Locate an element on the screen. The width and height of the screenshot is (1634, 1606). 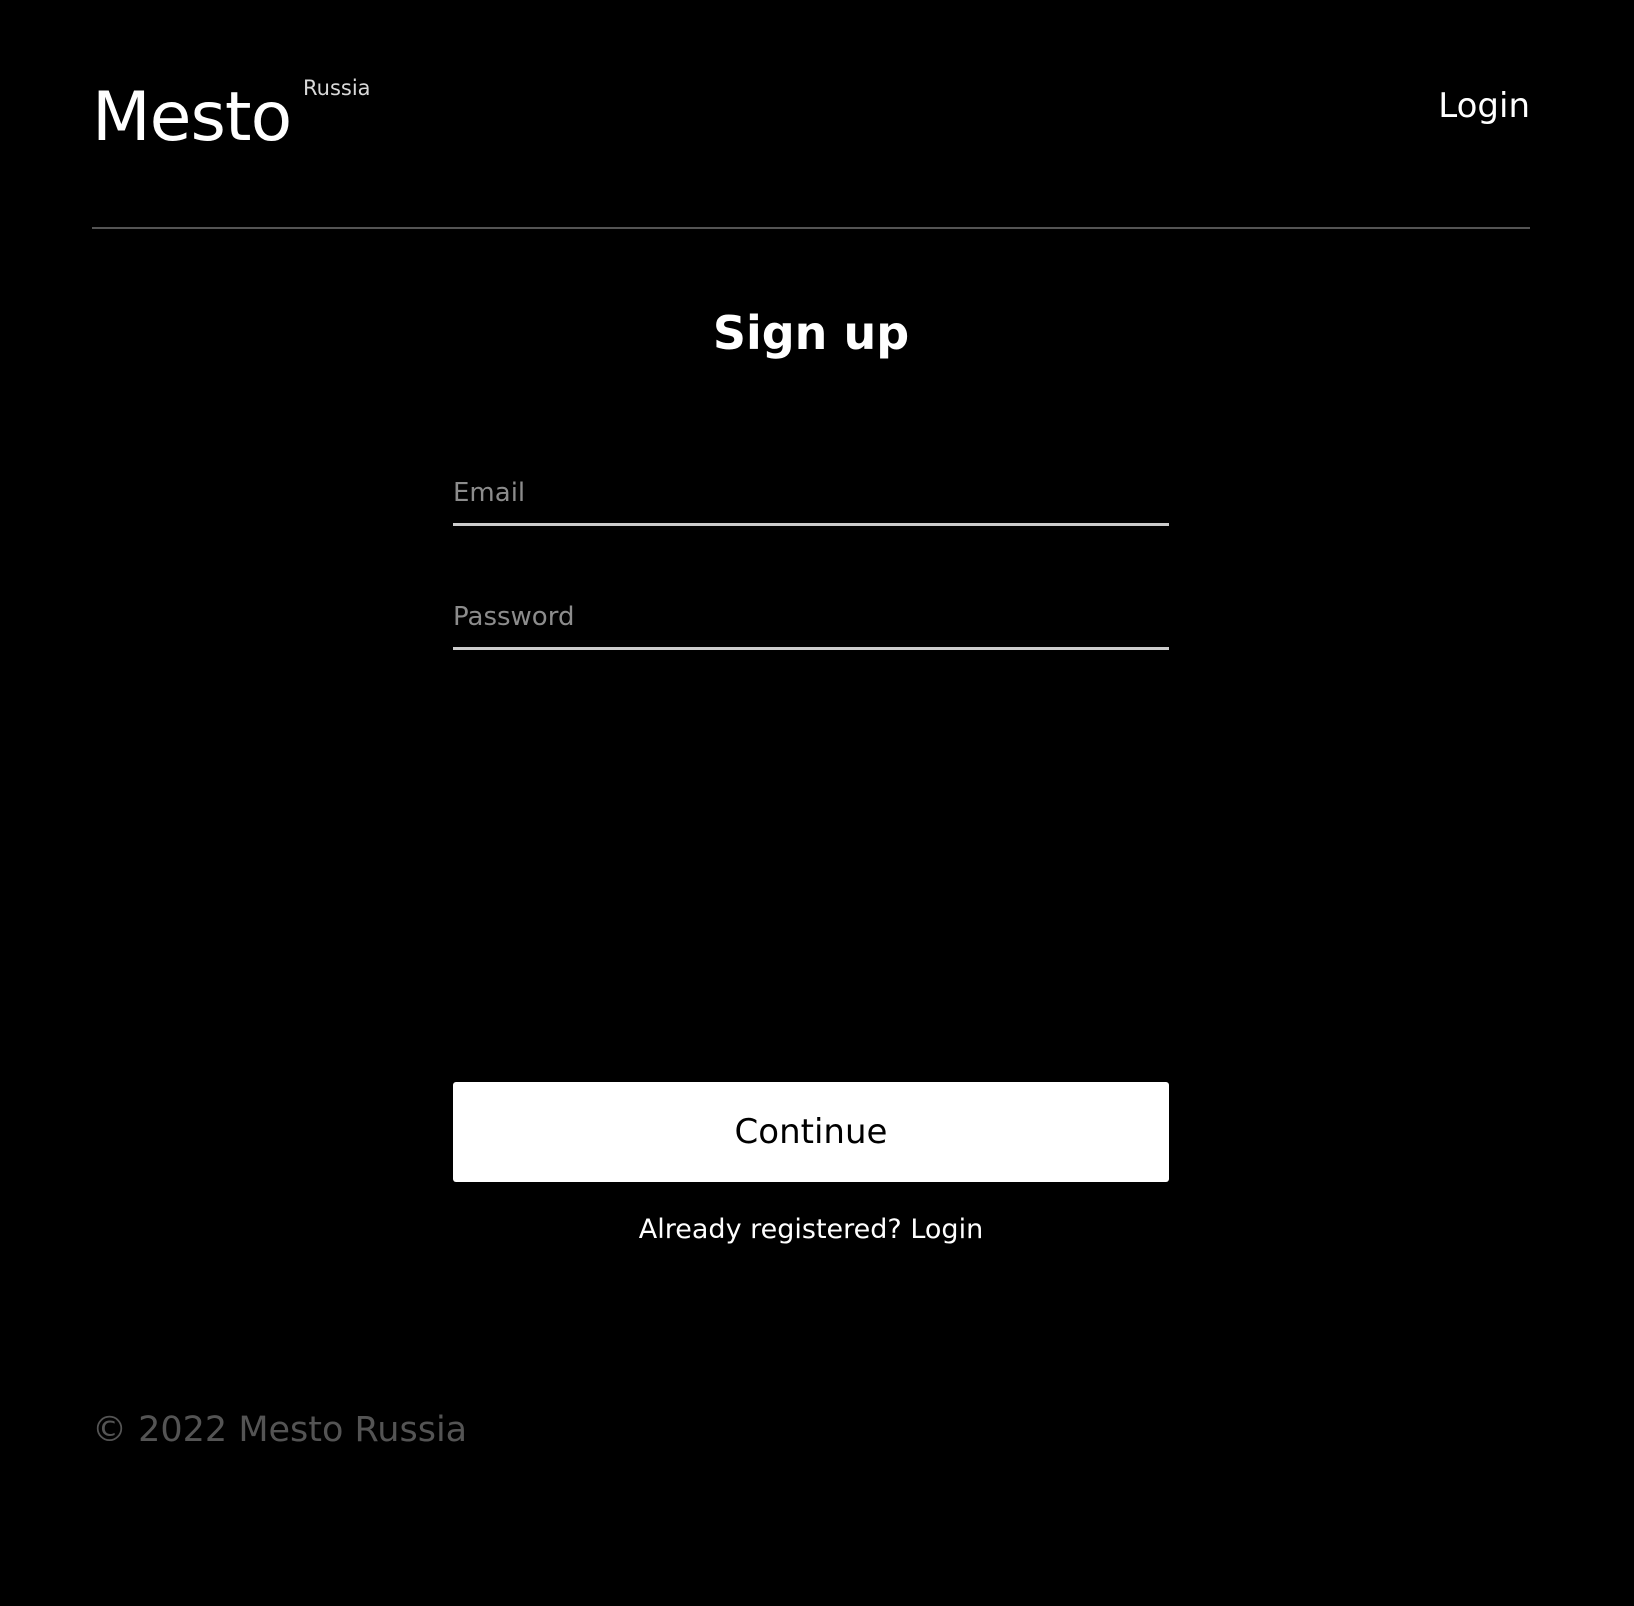
logo: Mesto Russia is located at coordinates (237, 117).